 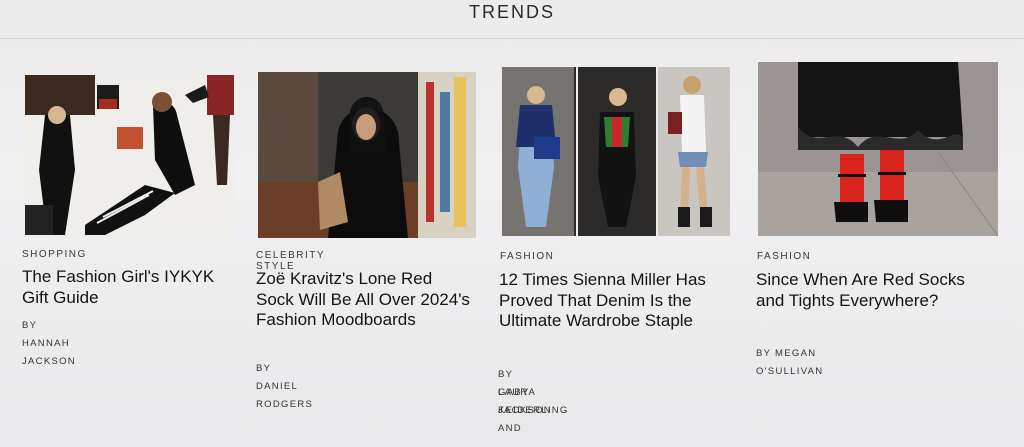 I want to click on article-byline-continued: GABY KEIDERLING, so click(x=533, y=402).